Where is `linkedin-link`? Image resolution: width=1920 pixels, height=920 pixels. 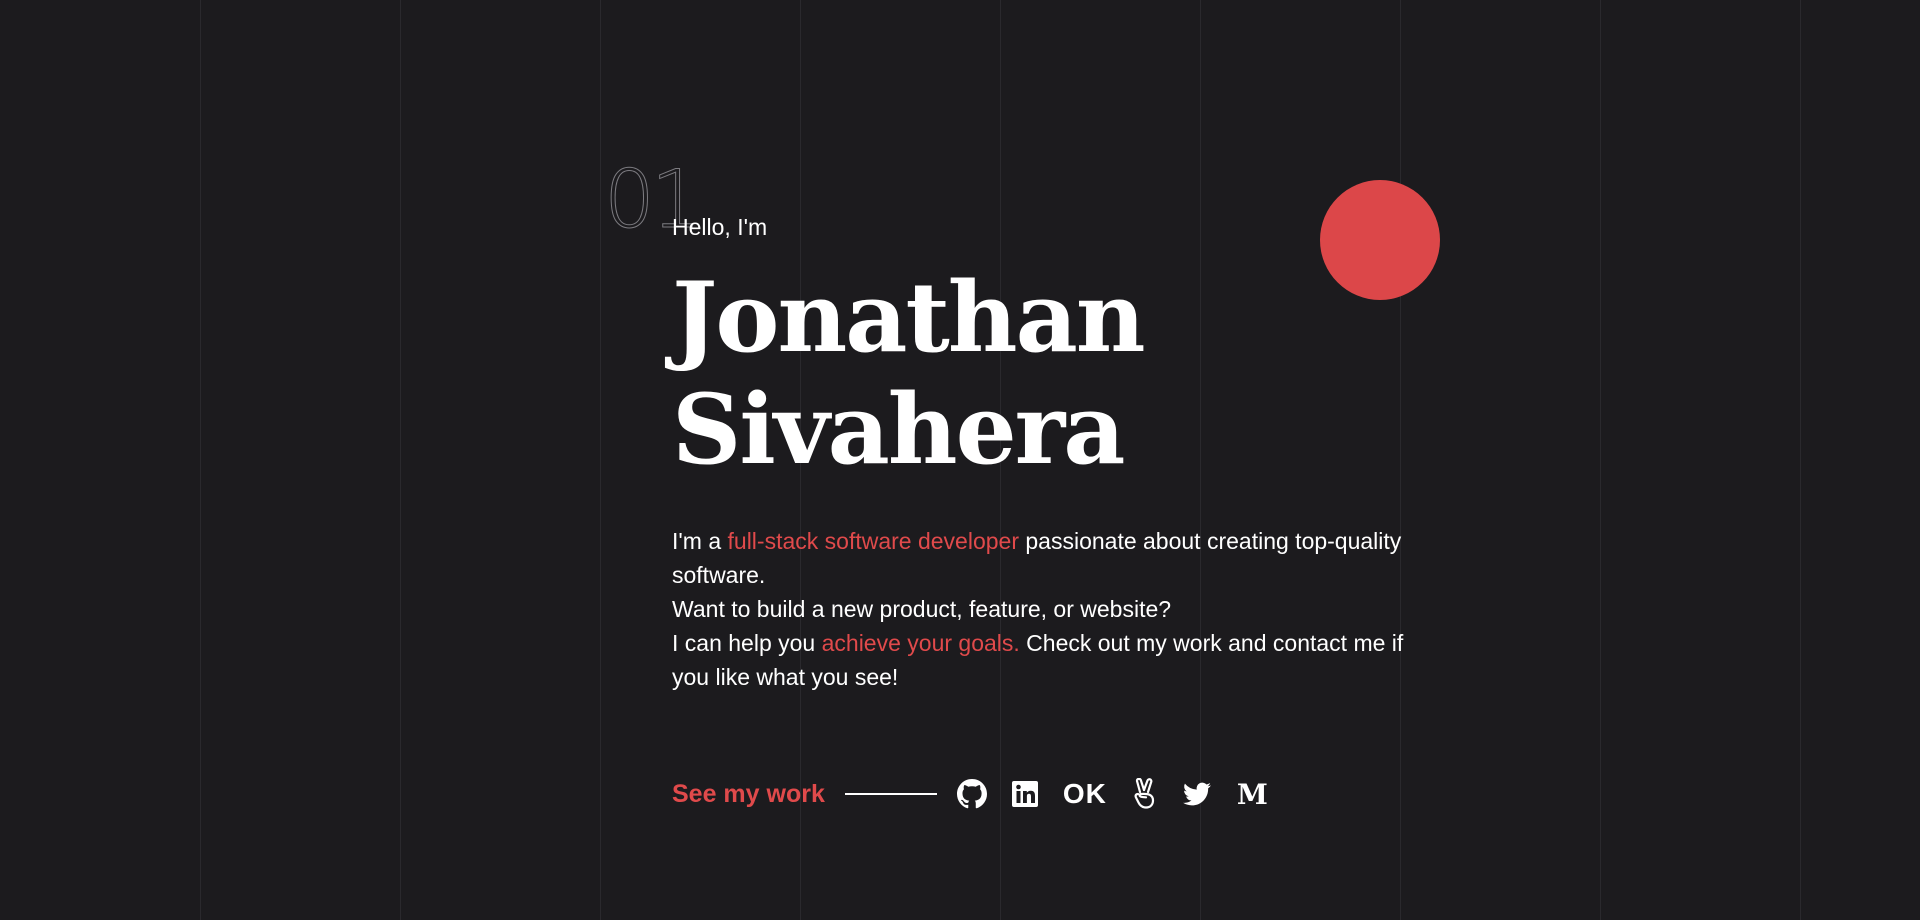 linkedin-link is located at coordinates (1025, 794).